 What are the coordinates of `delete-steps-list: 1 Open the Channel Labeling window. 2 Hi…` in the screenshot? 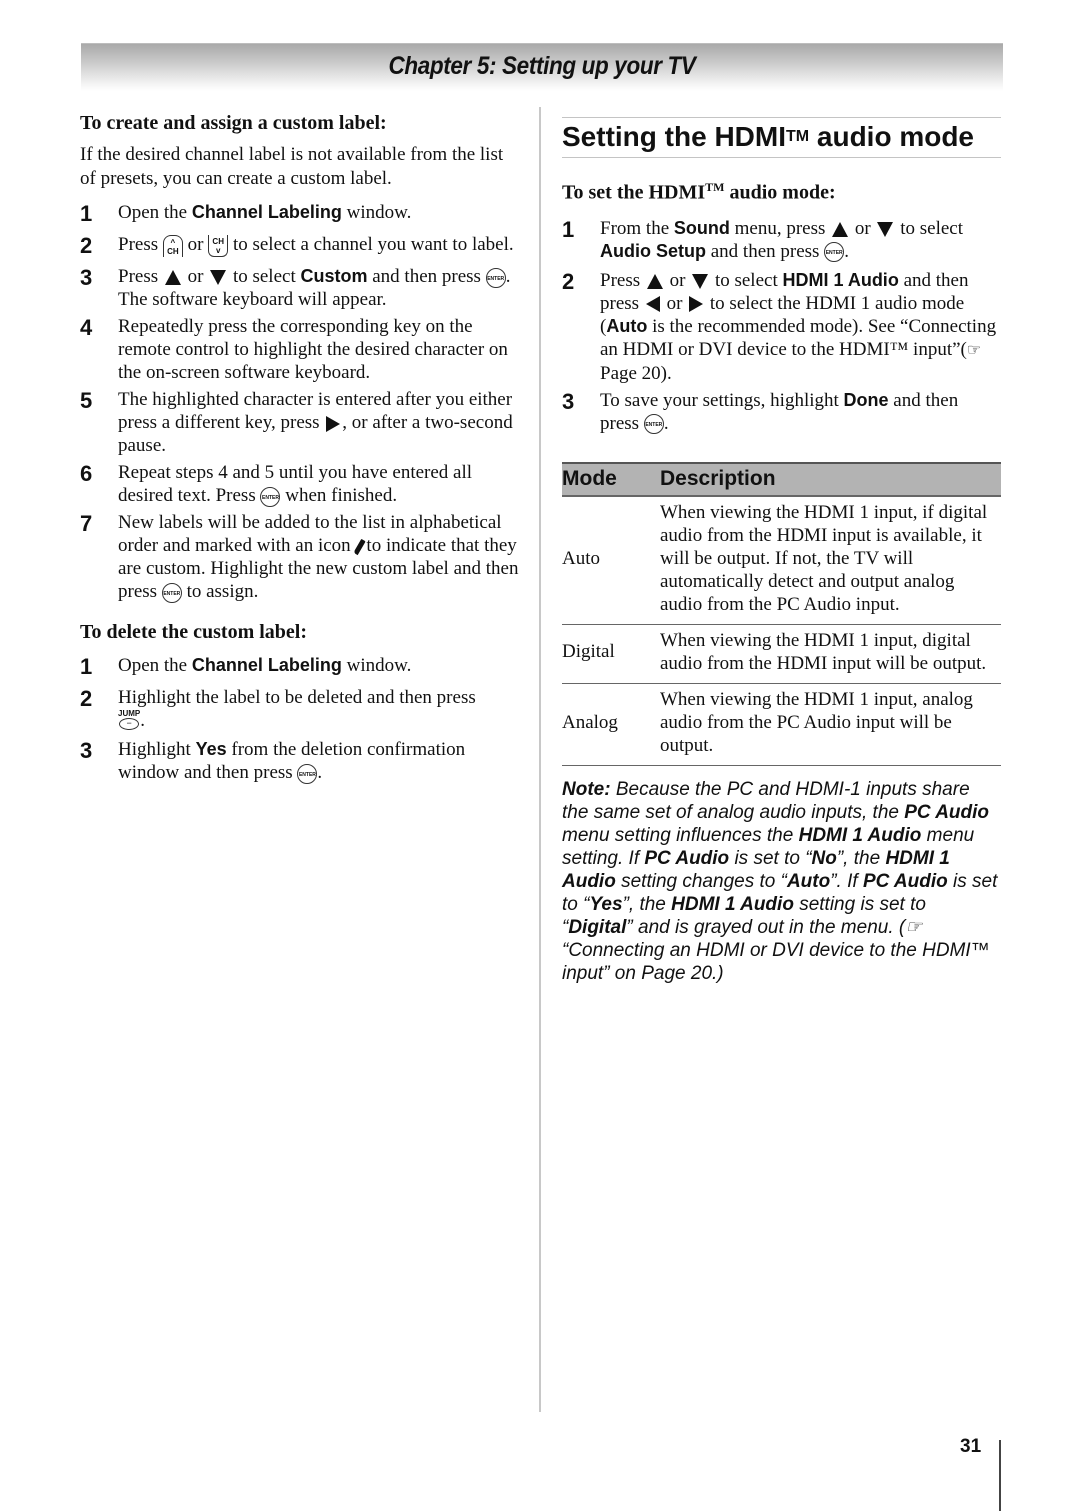 It's located at (300, 719).